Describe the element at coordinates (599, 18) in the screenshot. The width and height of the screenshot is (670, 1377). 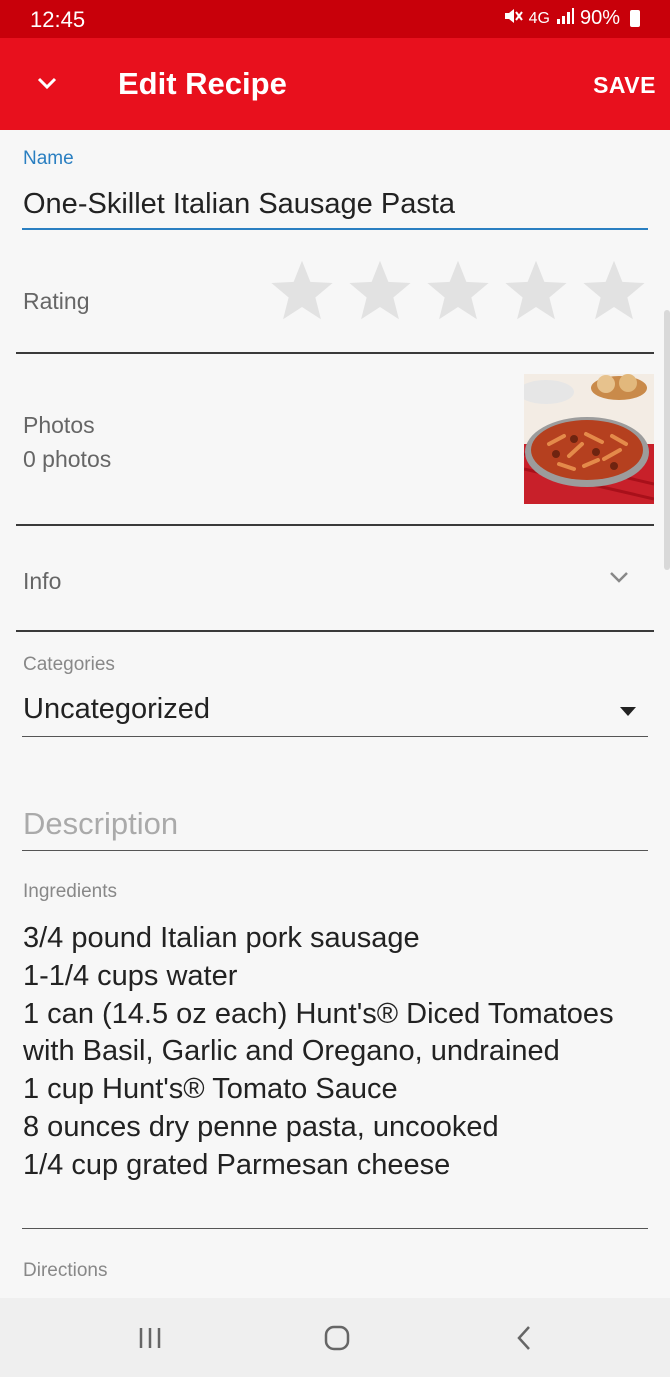
I see `battery-percent: 90%` at that location.